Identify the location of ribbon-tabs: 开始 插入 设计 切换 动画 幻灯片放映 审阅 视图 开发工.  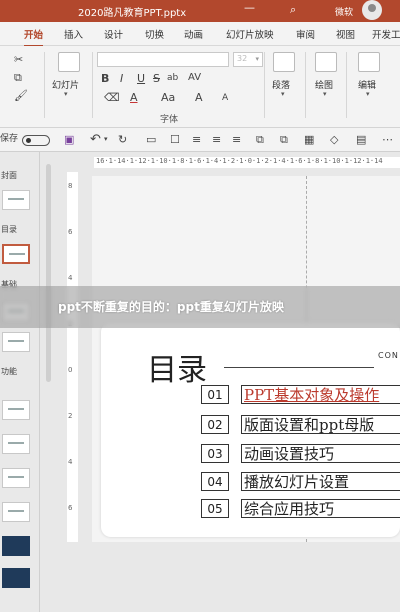
(200, 34).